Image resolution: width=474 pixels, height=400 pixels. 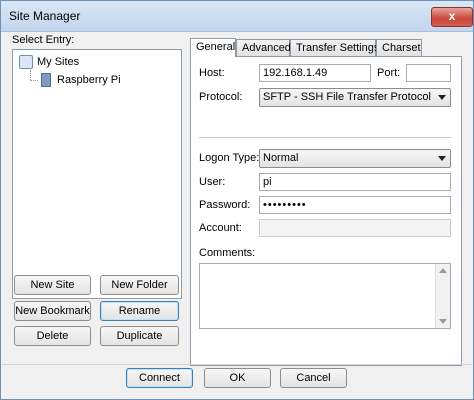 What do you see at coordinates (325, 137) in the screenshot?
I see `divider` at bounding box center [325, 137].